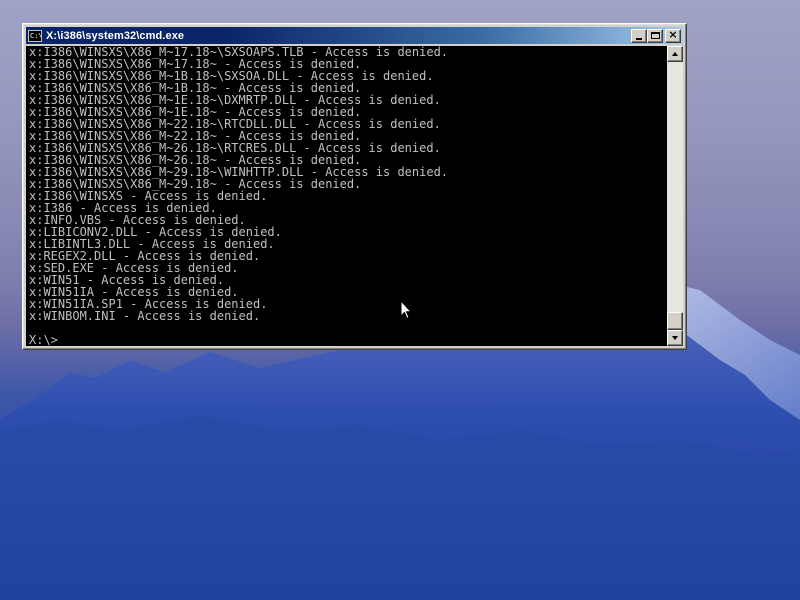 The image size is (800, 600). I want to click on maximize-icon, so click(655, 35).